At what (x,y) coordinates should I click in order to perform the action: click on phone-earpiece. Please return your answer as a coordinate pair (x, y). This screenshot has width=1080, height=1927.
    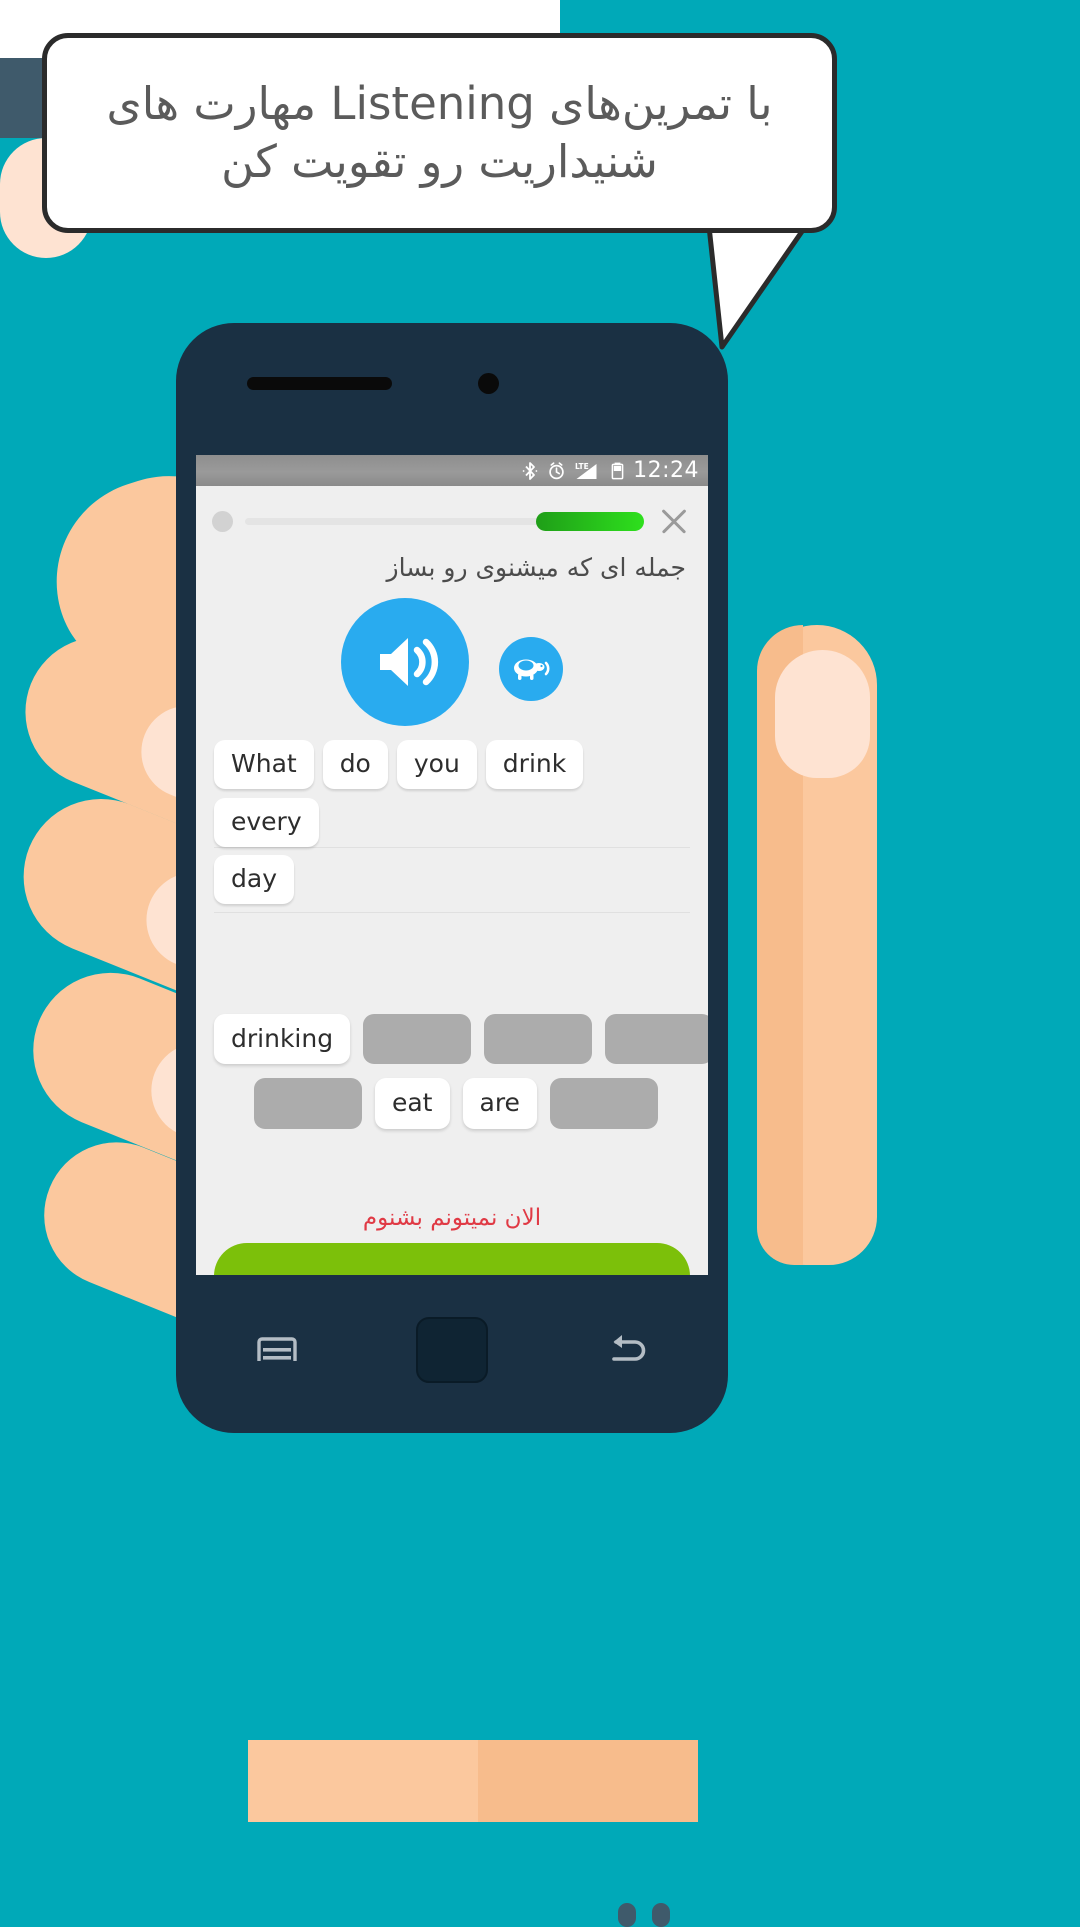
    Looking at the image, I should click on (319, 383).